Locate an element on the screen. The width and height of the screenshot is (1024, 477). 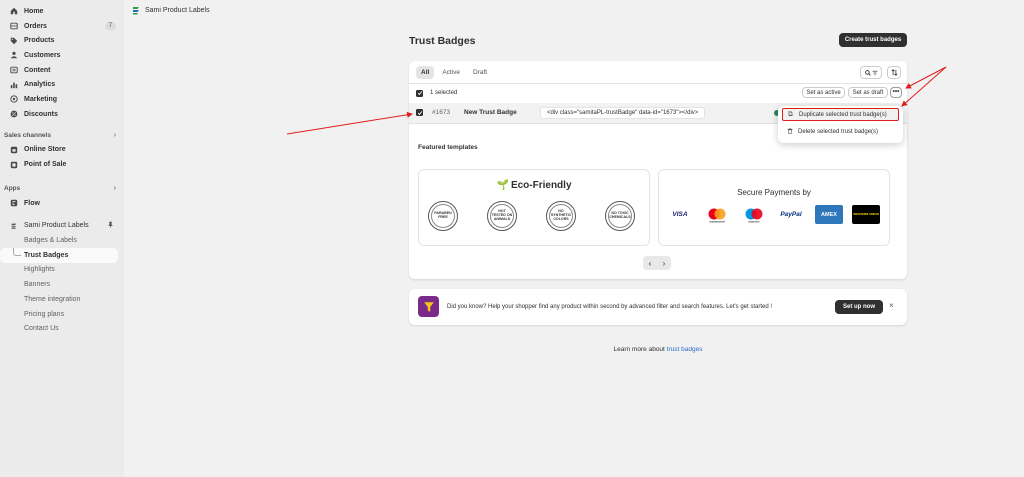
set-as-active-button: Set as active is located at coordinates (823, 92).